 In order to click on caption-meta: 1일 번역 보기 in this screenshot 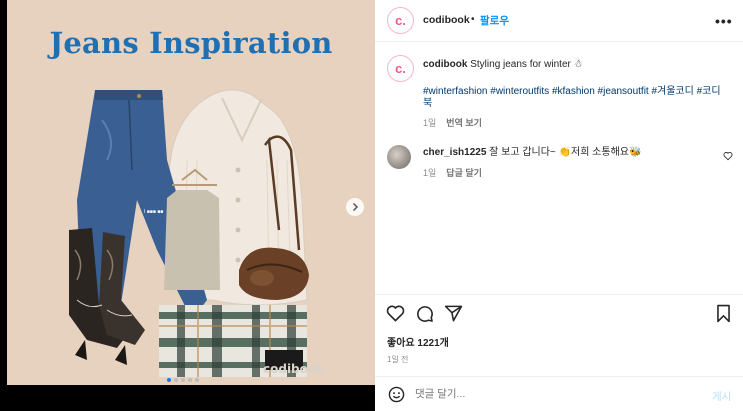, I will do `click(452, 122)`.